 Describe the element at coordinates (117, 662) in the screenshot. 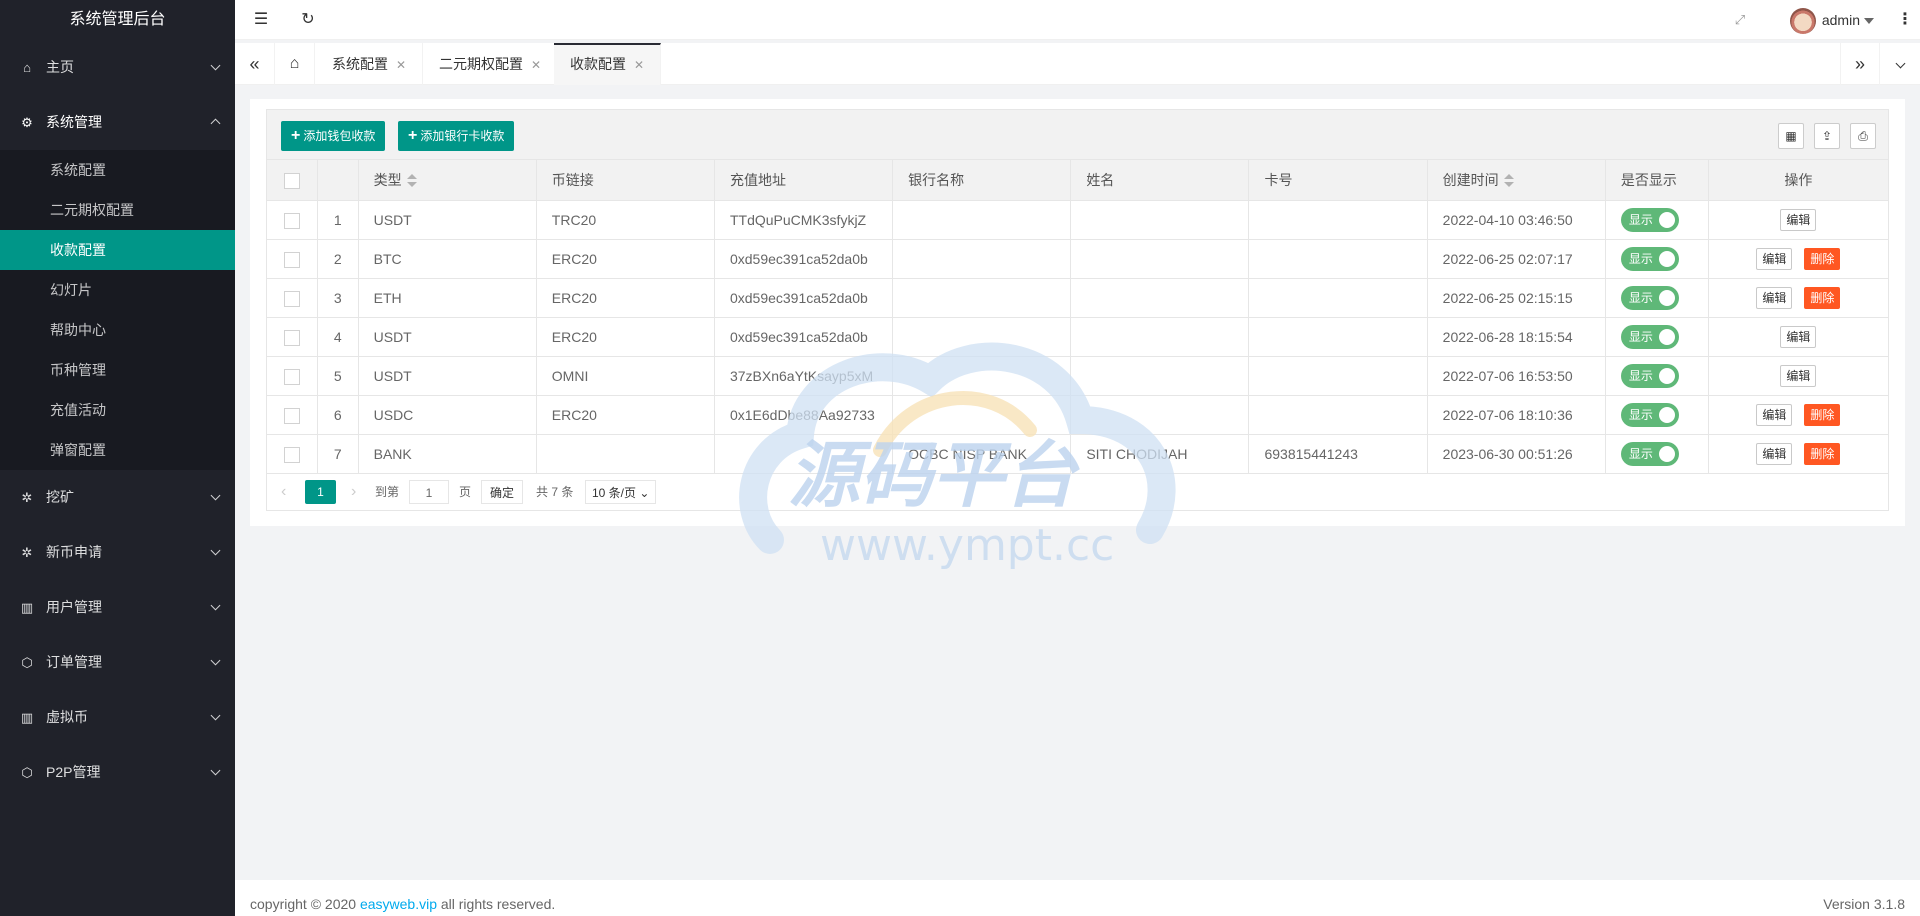

I see `sidebar-item-orders: ⬡ 订单管理` at that location.